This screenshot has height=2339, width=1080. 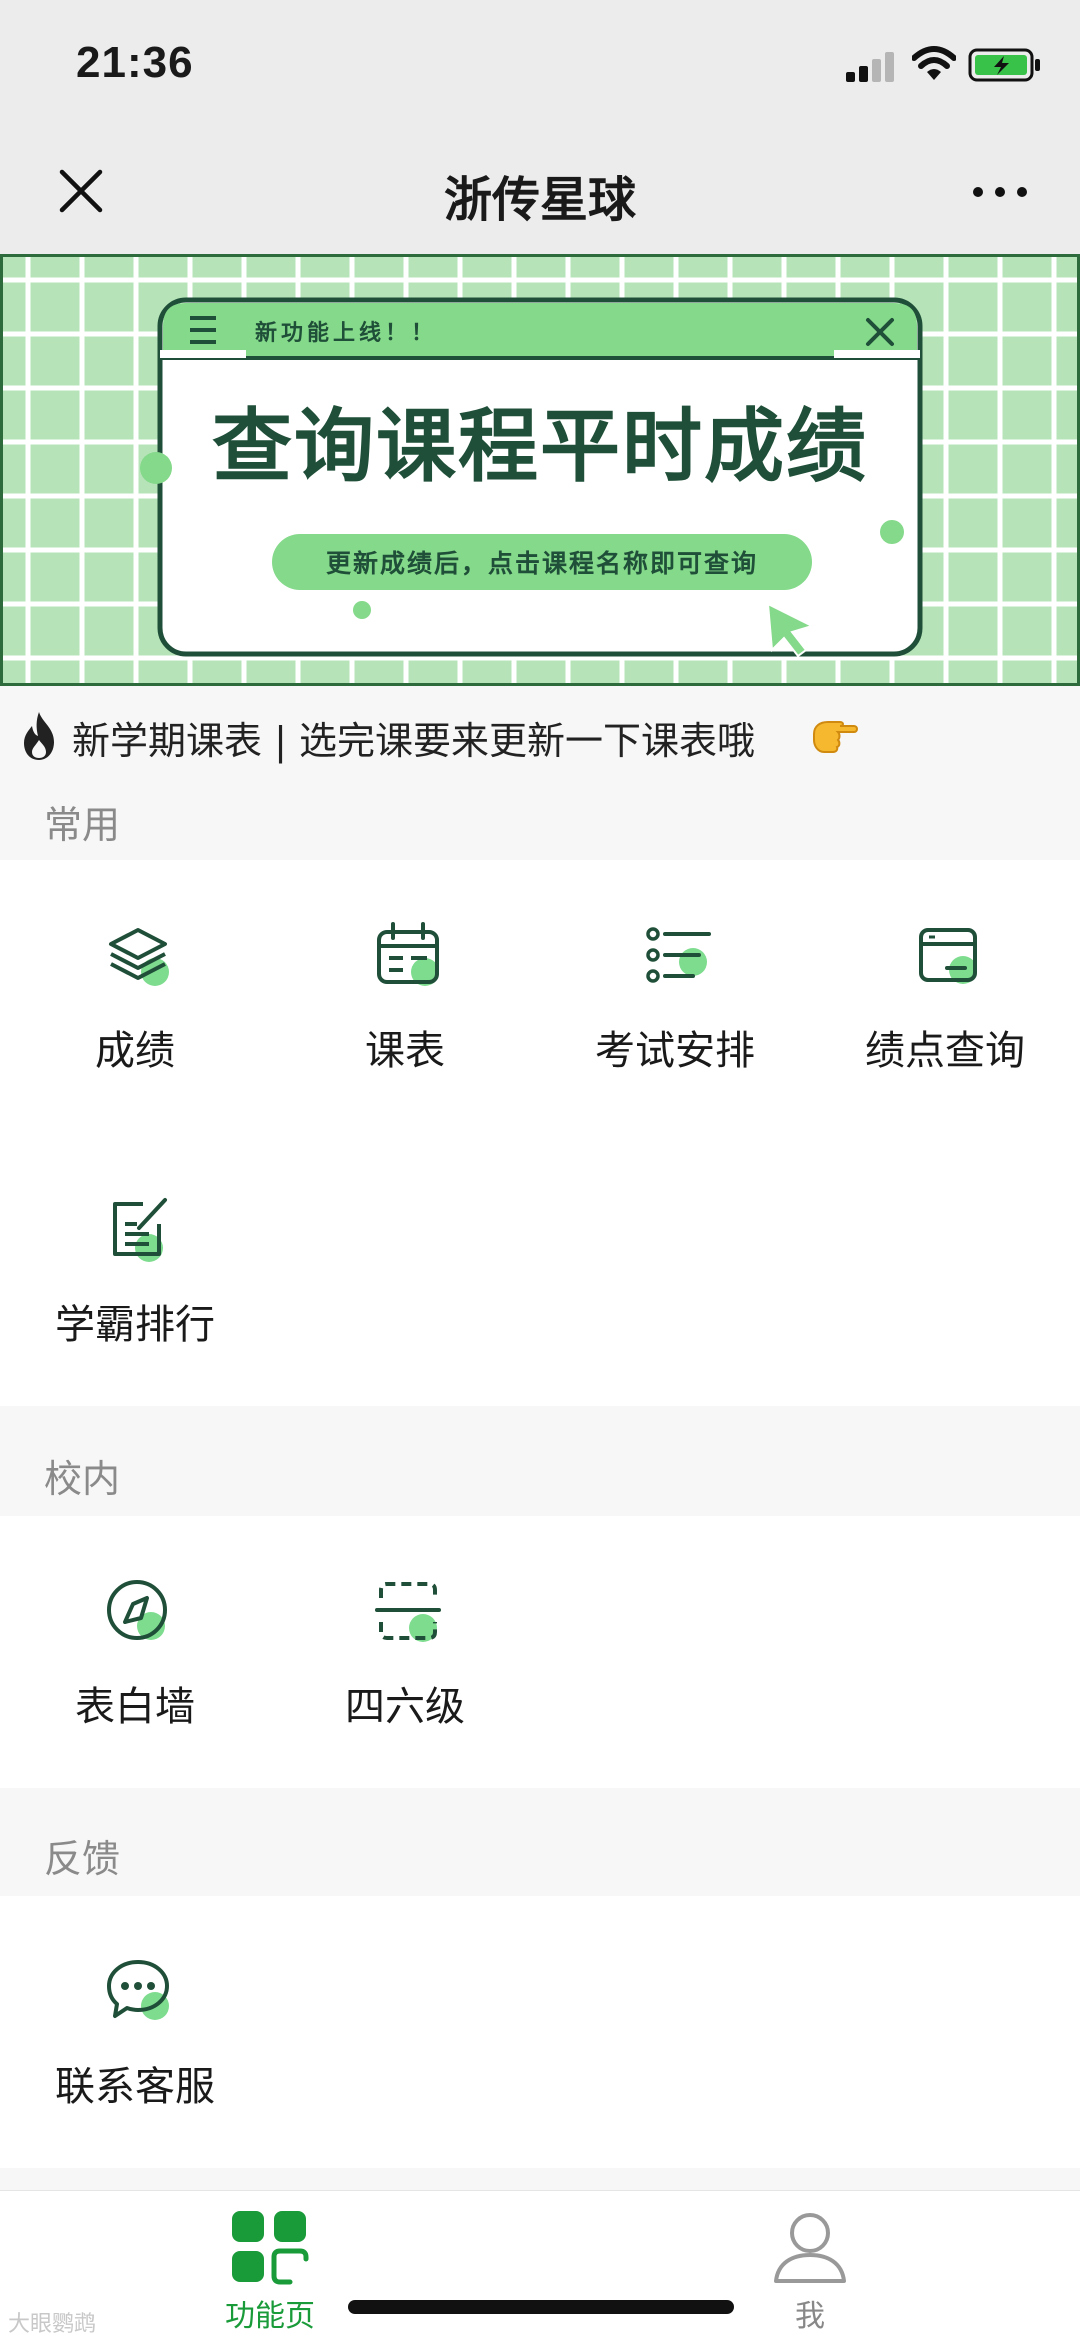 What do you see at coordinates (870, 67) in the screenshot?
I see `signal-icon` at bounding box center [870, 67].